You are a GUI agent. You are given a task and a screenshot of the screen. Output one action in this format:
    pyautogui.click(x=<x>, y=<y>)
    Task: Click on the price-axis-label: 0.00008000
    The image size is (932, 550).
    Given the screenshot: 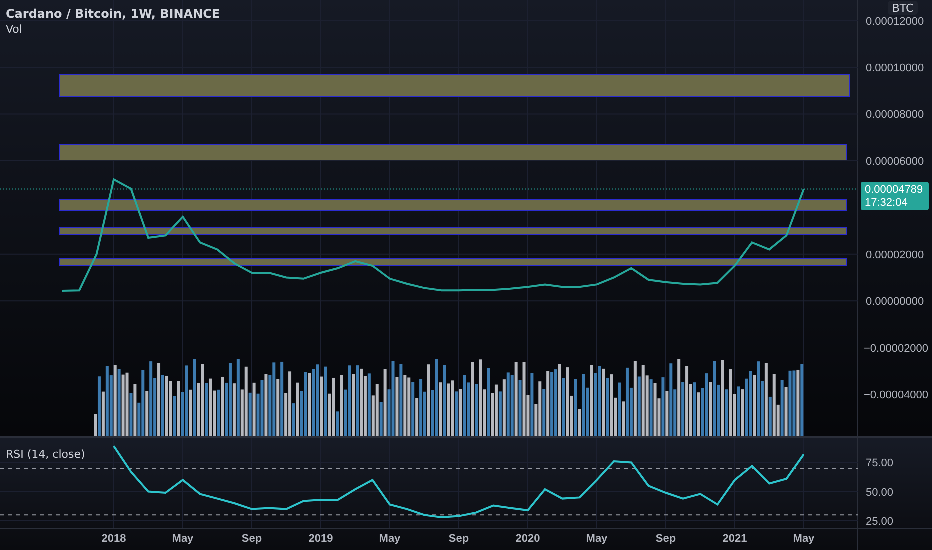 What is the action you would take?
    pyautogui.click(x=895, y=115)
    